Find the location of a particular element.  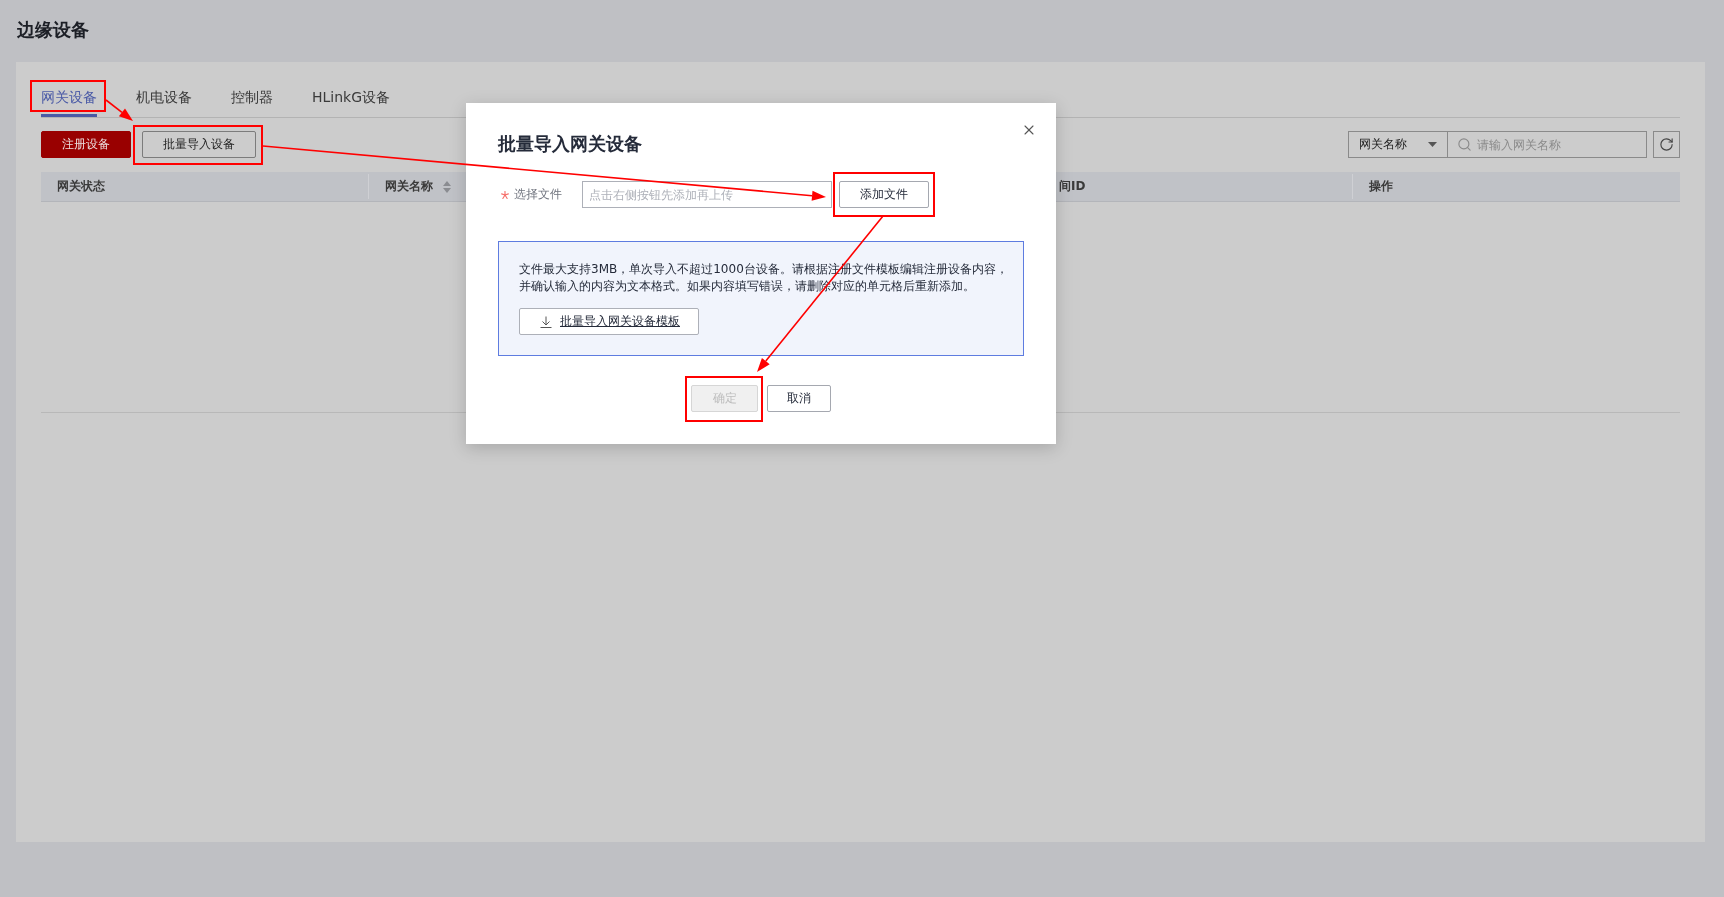

refresh-button is located at coordinates (1666, 144).